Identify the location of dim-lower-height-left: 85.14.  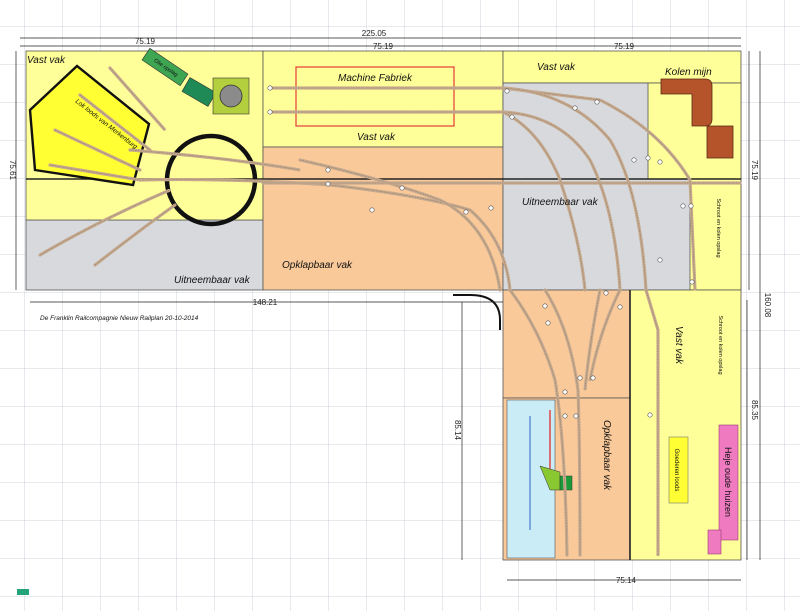
(457, 430).